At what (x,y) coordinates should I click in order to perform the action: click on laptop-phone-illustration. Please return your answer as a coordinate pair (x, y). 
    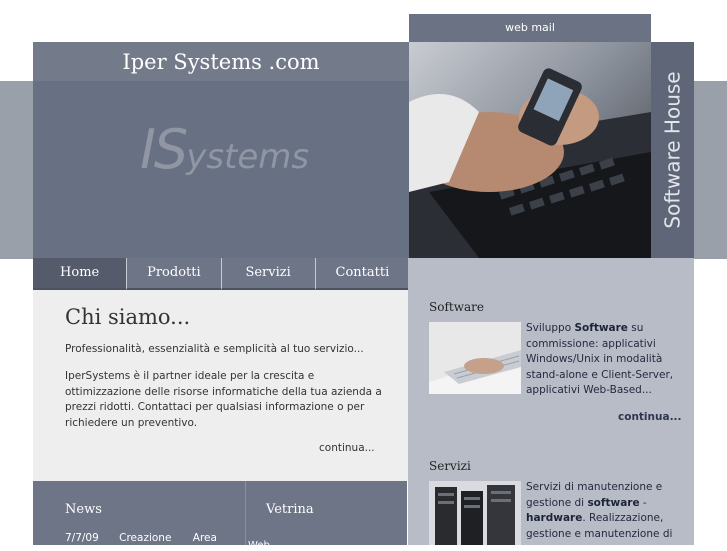
    Looking at the image, I should click on (530, 163).